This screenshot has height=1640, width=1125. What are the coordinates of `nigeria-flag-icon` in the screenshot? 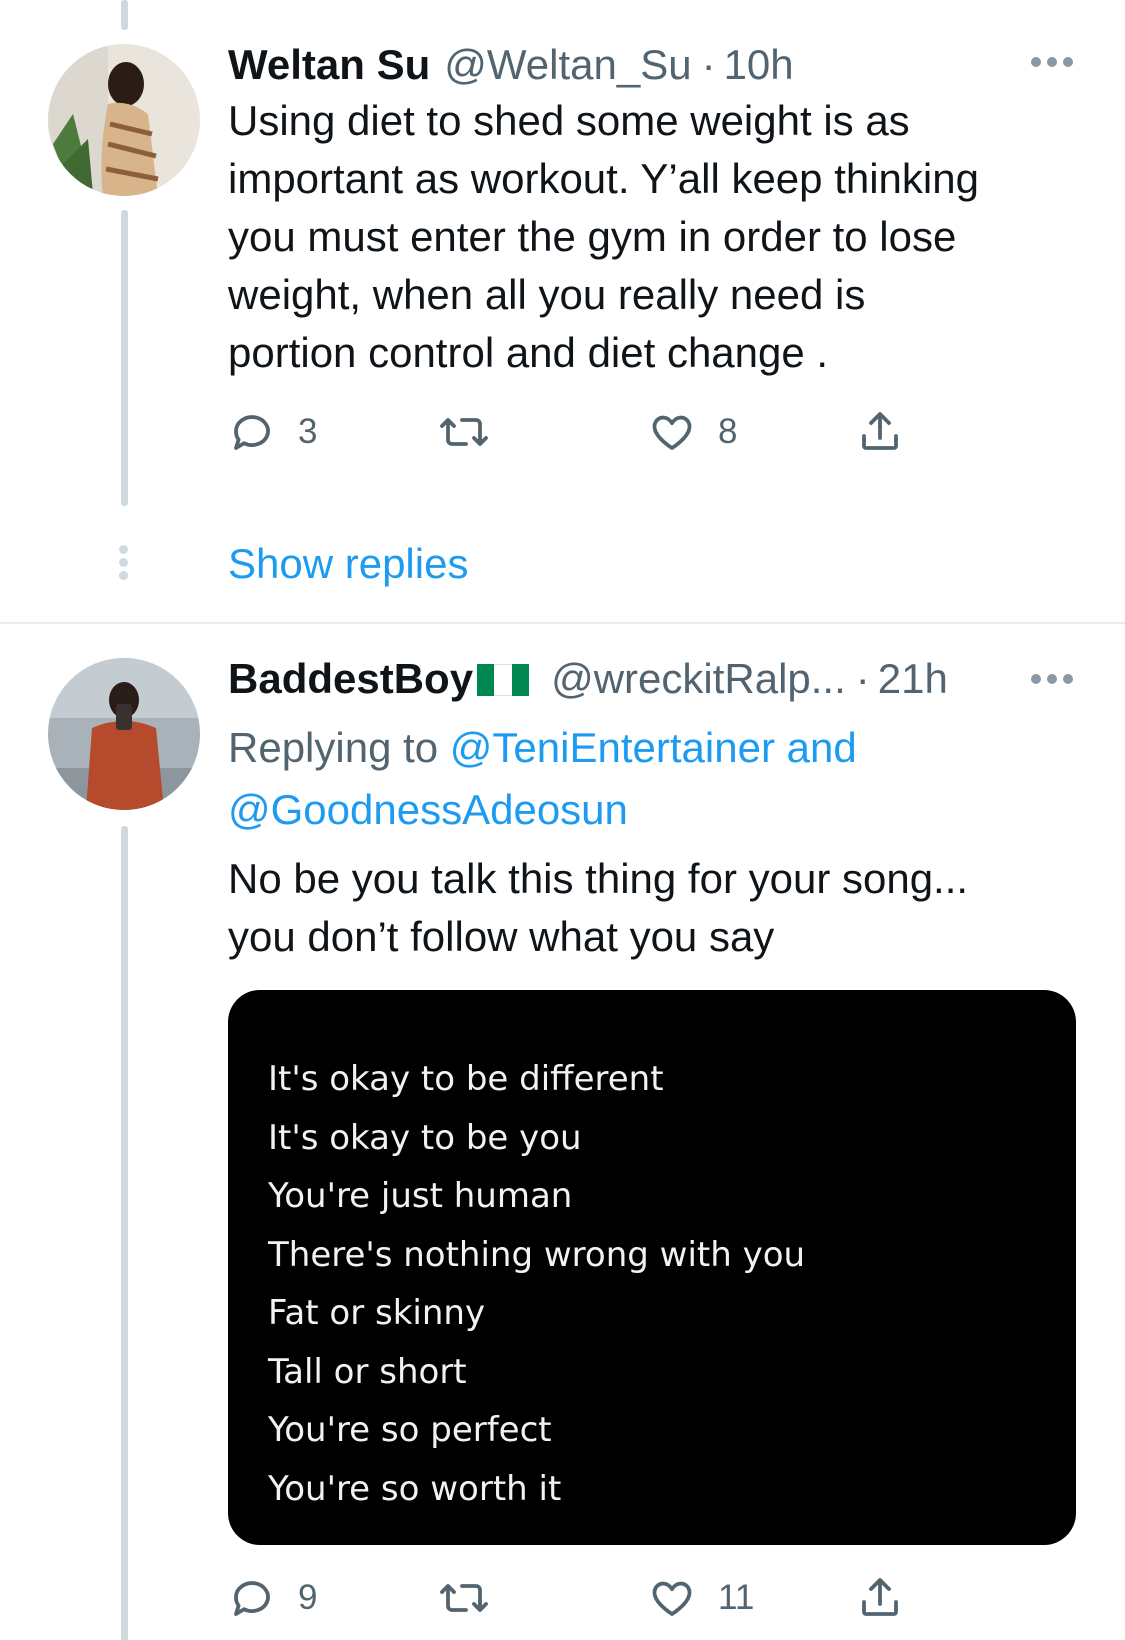 It's located at (503, 680).